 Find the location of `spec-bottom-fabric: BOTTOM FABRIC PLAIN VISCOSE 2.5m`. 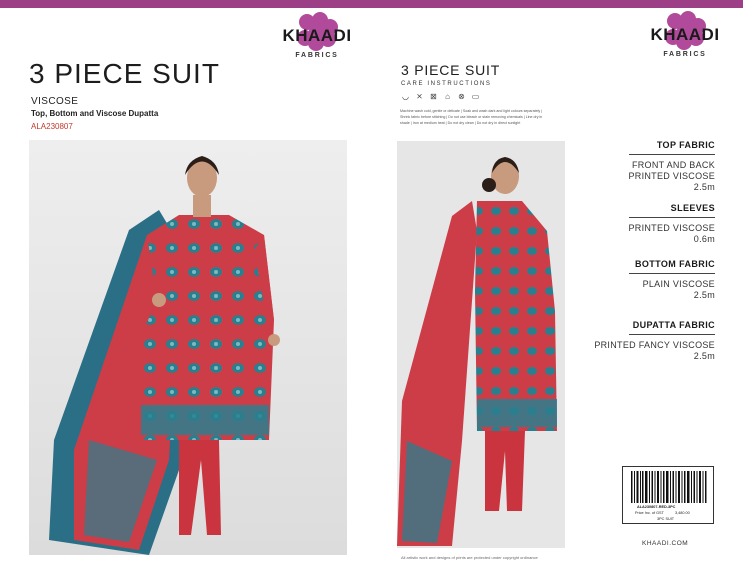

spec-bottom-fabric: BOTTOM FABRIC PLAIN VISCOSE 2.5m is located at coordinates (672, 280).